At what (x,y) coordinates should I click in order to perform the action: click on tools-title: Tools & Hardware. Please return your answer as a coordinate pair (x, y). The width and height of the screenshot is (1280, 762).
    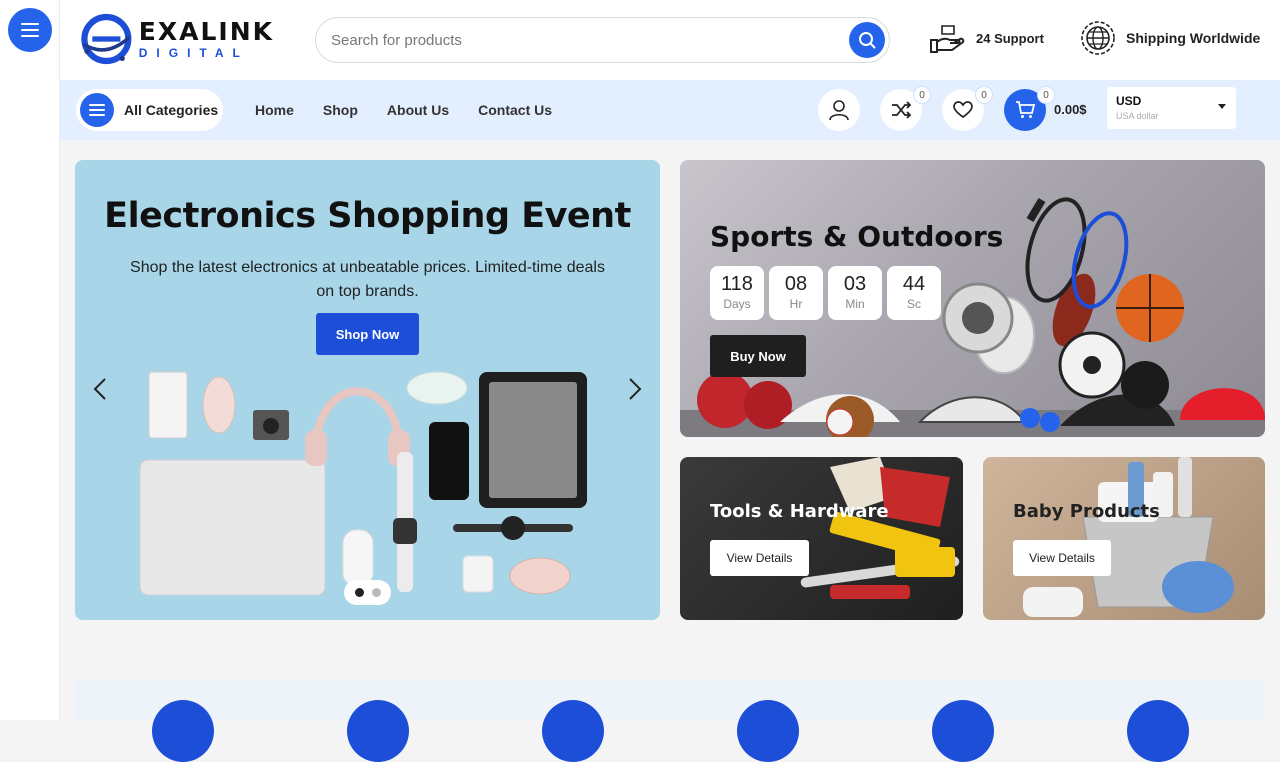
    Looking at the image, I should click on (799, 511).